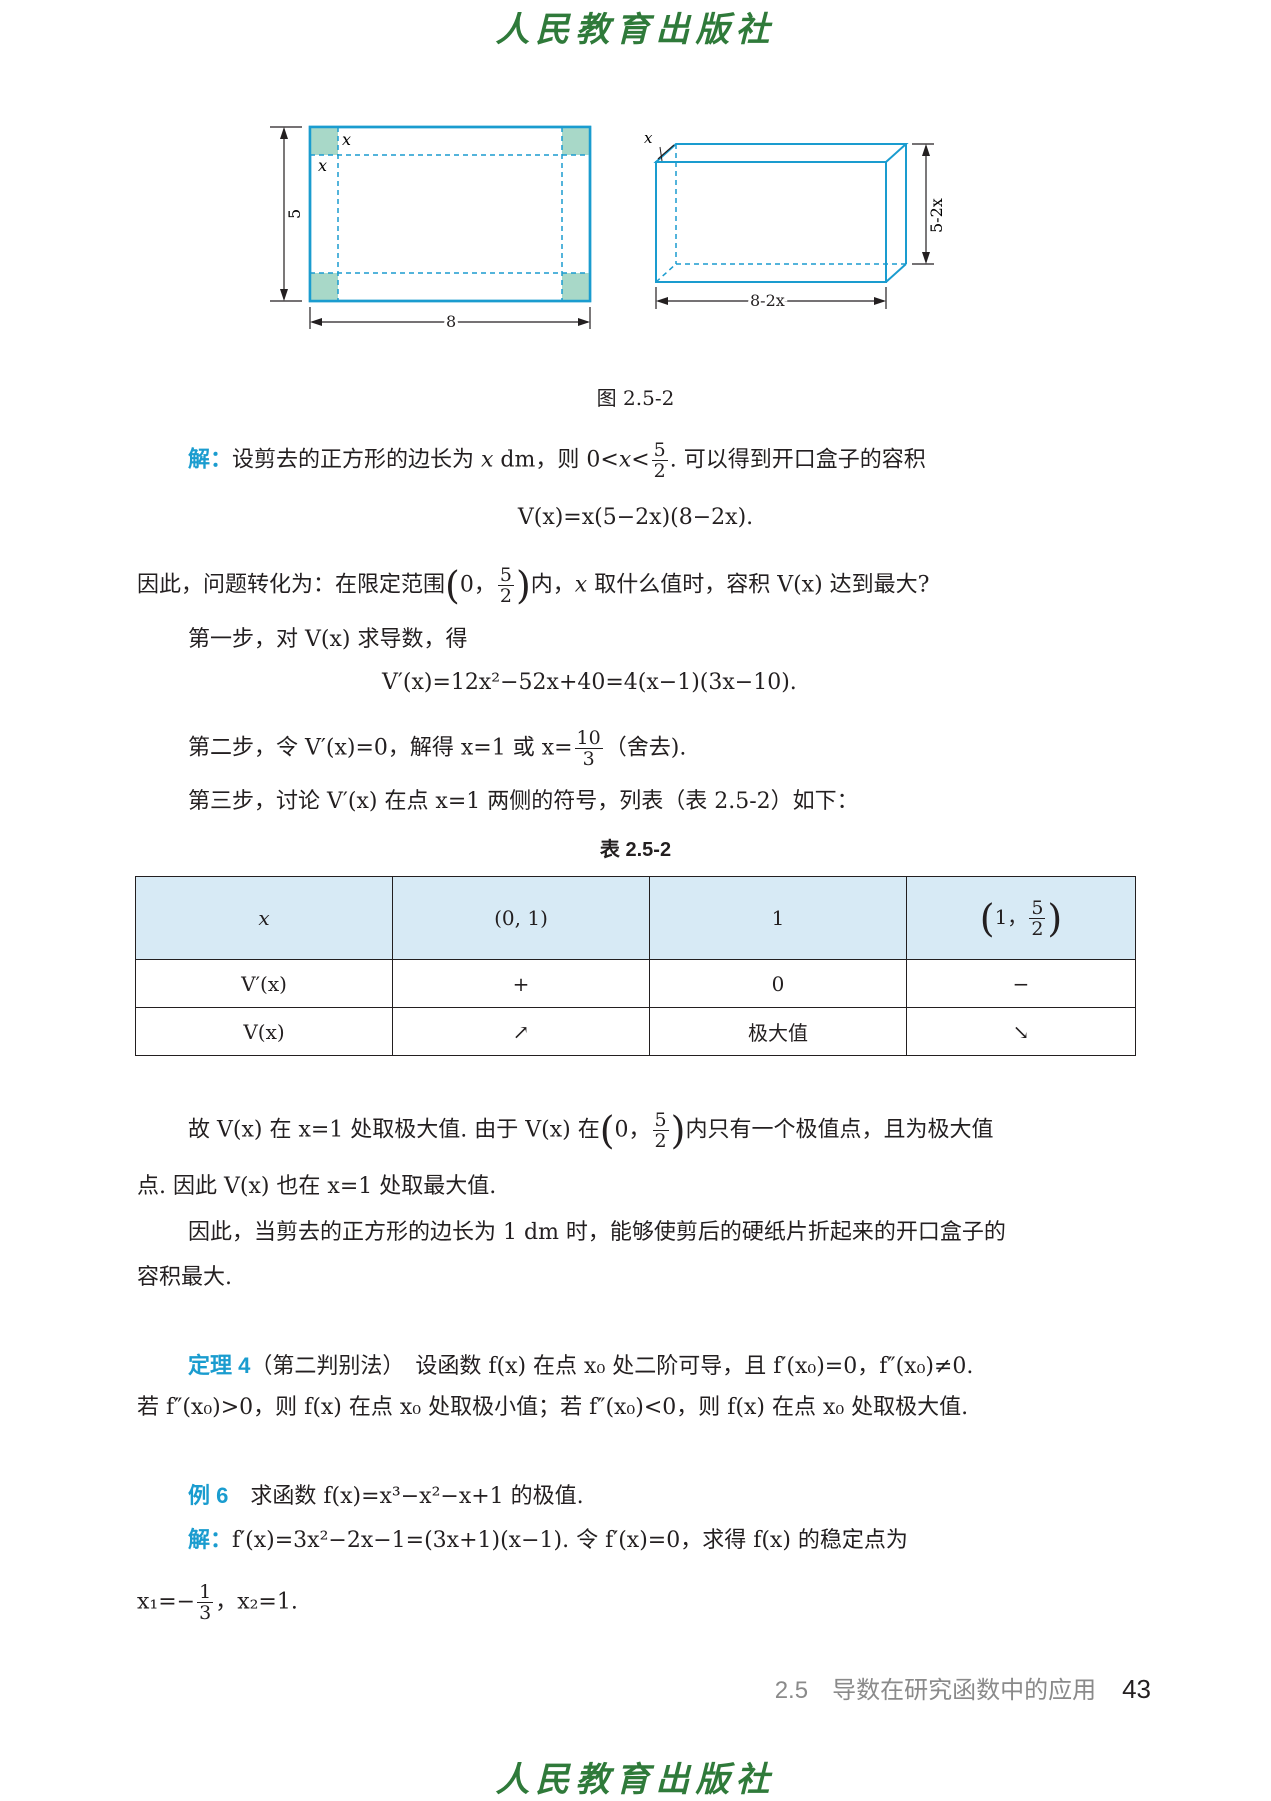 Image resolution: width=1271 pixels, height=1801 pixels. I want to click on table-cell: x, so click(264, 918).